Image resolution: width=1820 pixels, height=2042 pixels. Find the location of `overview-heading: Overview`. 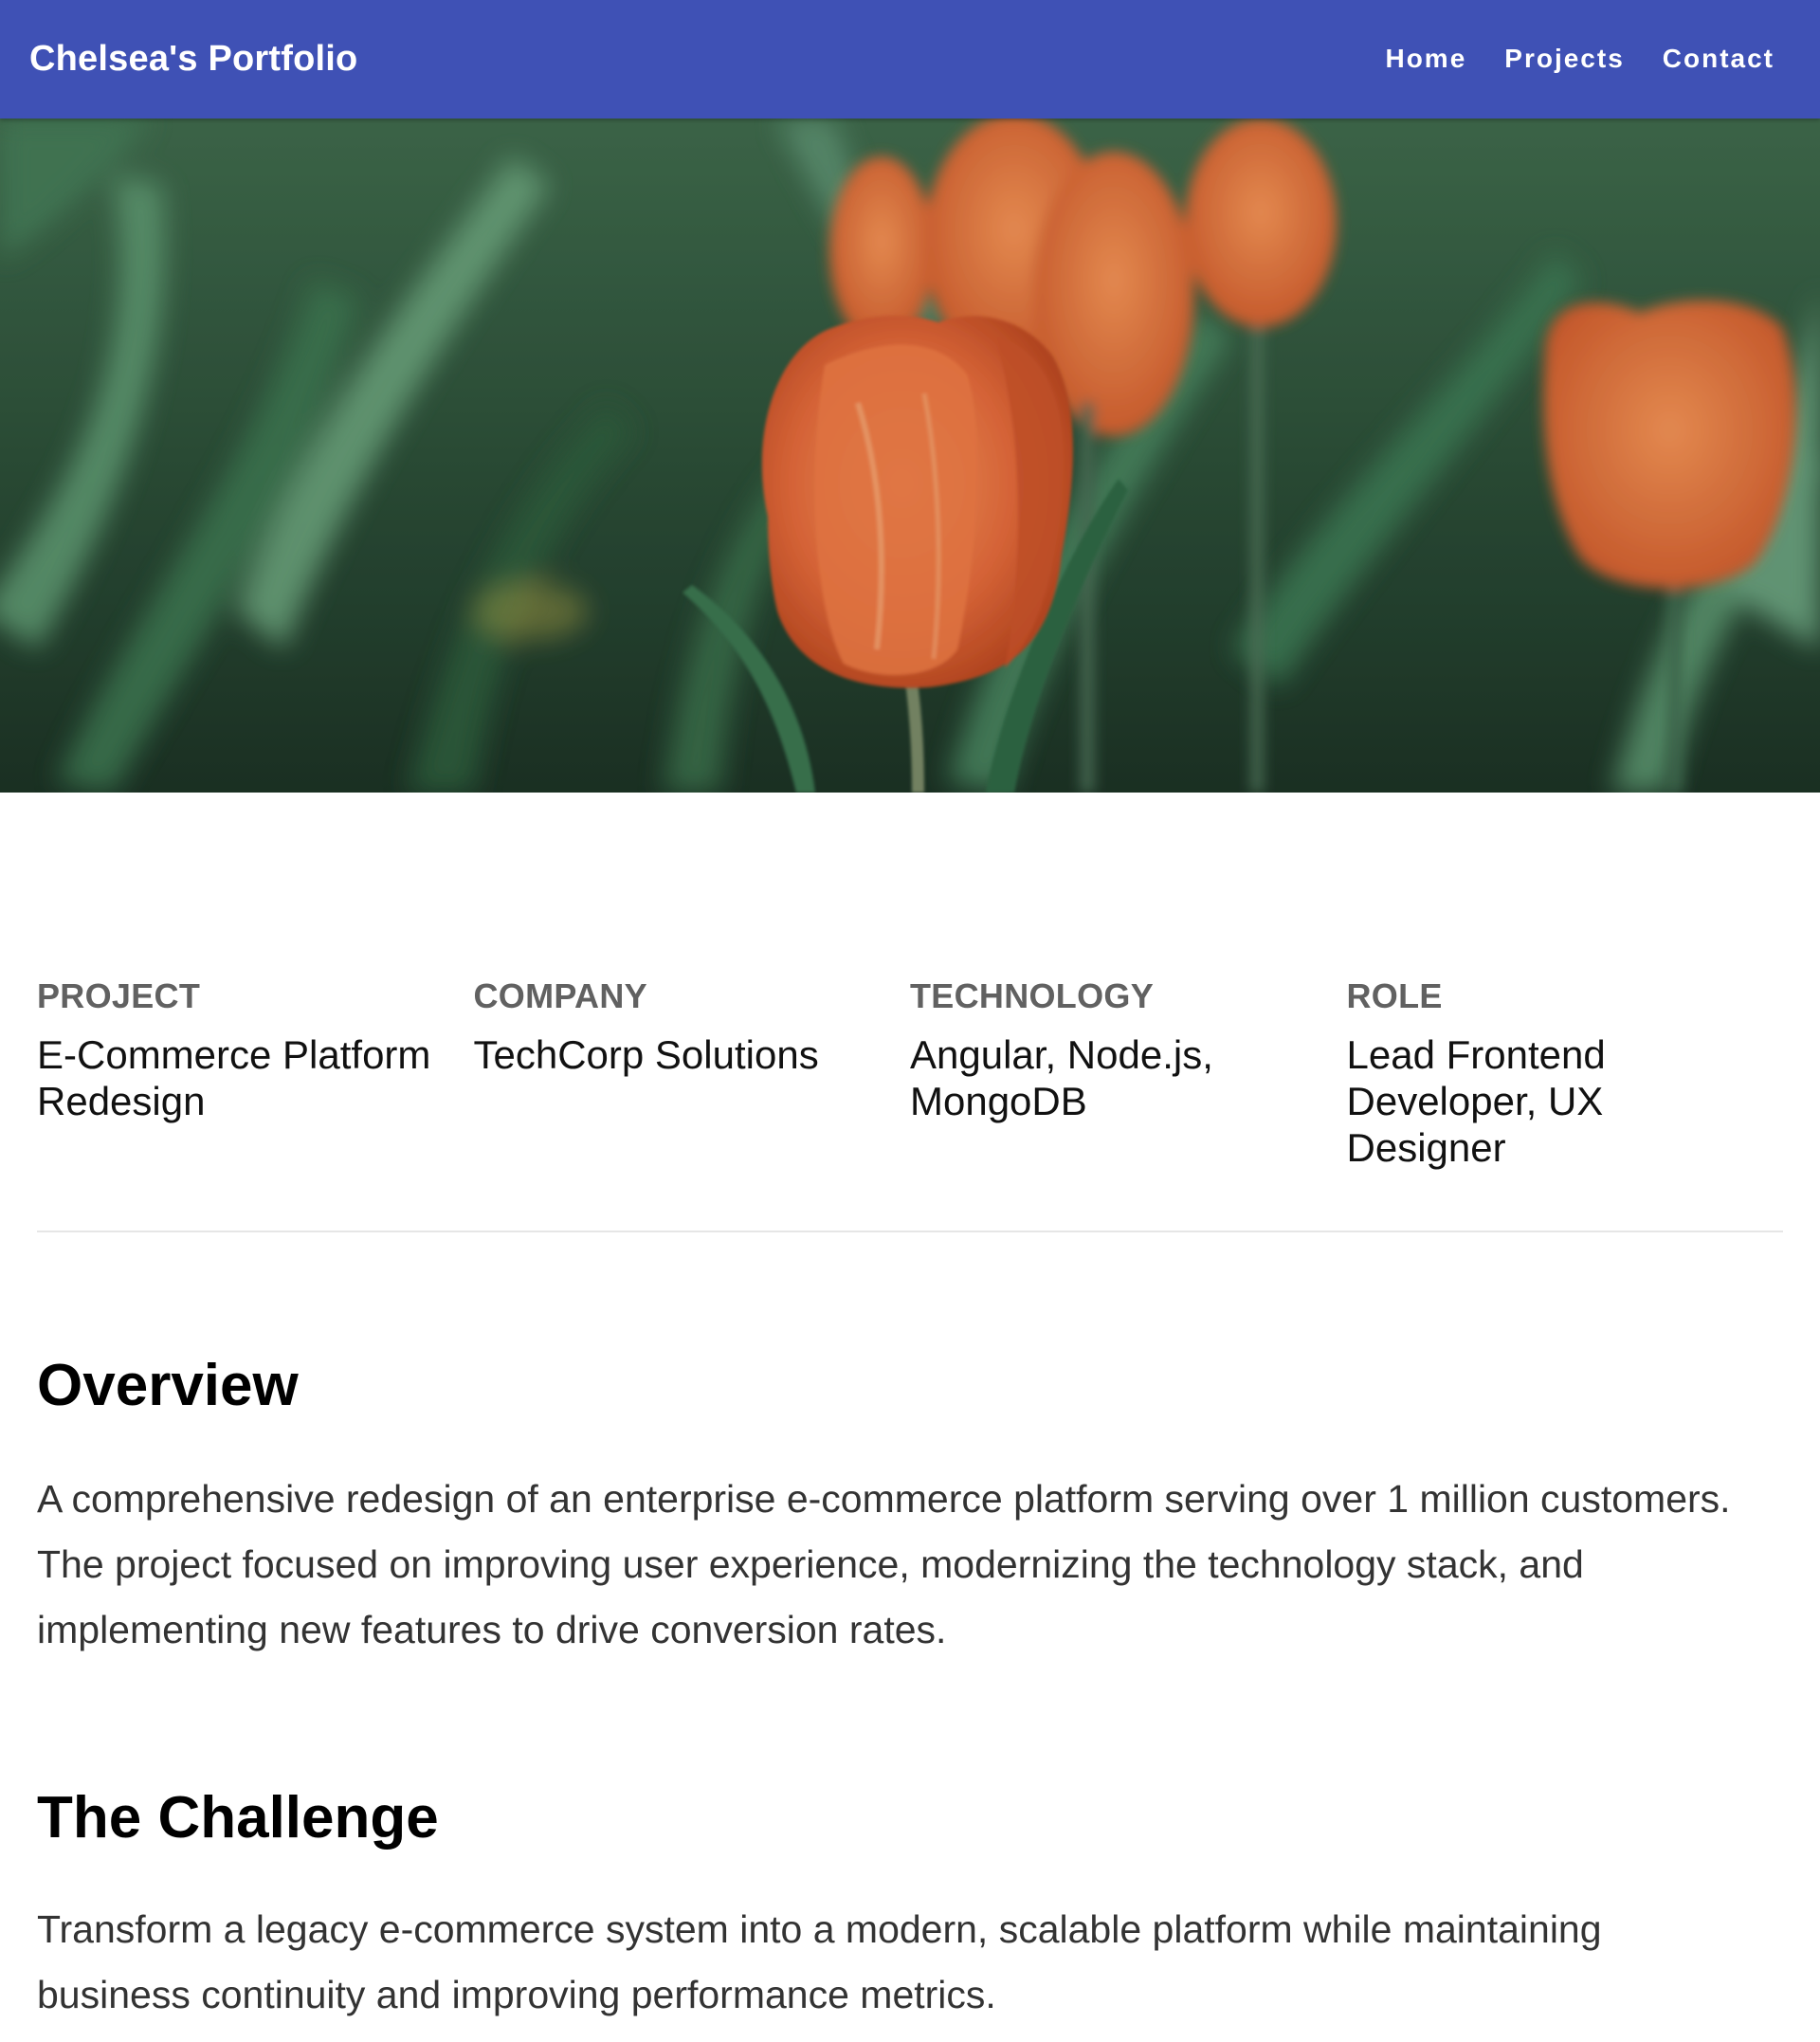

overview-heading: Overview is located at coordinates (168, 1385).